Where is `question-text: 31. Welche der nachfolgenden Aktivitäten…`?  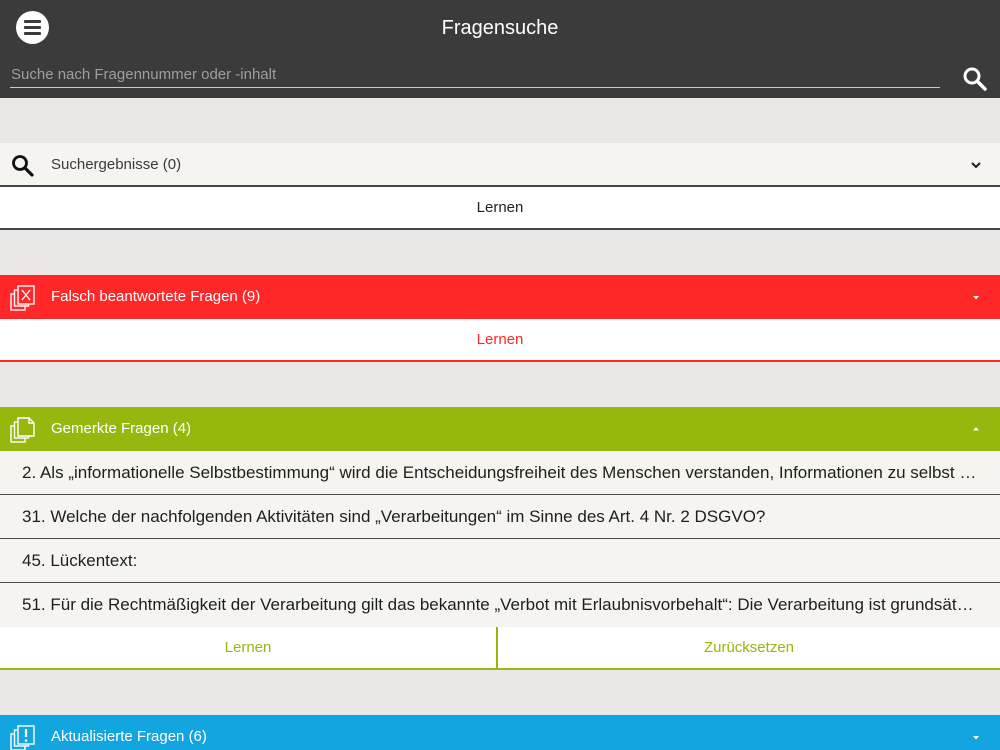
question-text: 31. Welche der nachfolgenden Aktivitäten… is located at coordinates (394, 516).